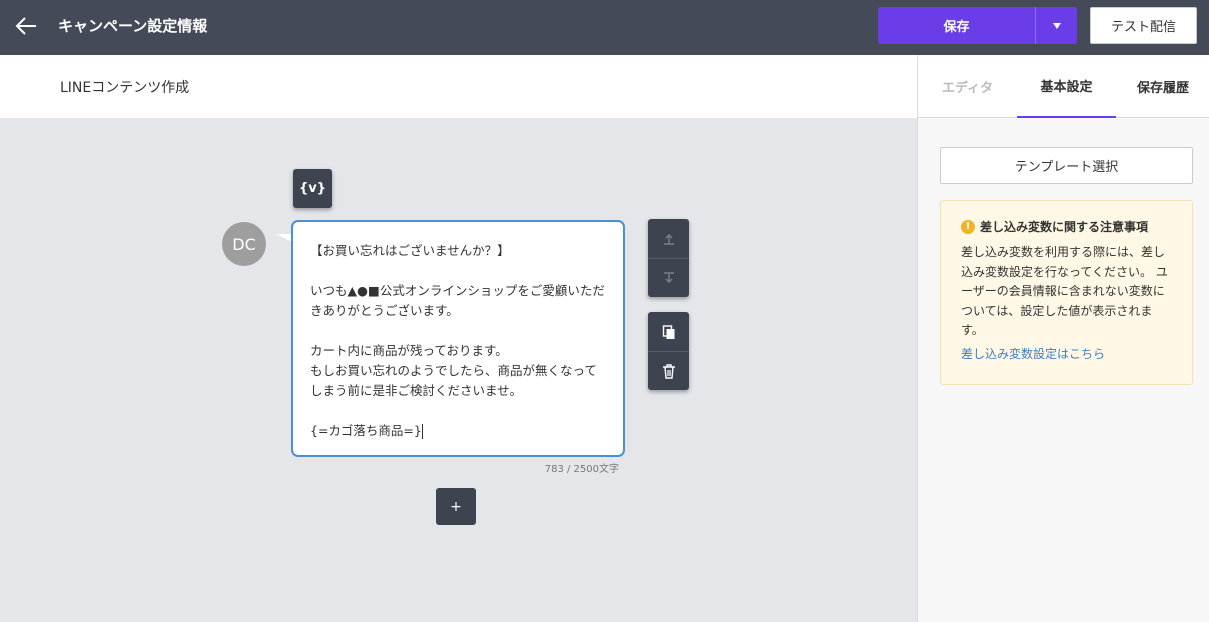  What do you see at coordinates (125, 88) in the screenshot?
I see `section-title: LINEコンテンツ作成` at bounding box center [125, 88].